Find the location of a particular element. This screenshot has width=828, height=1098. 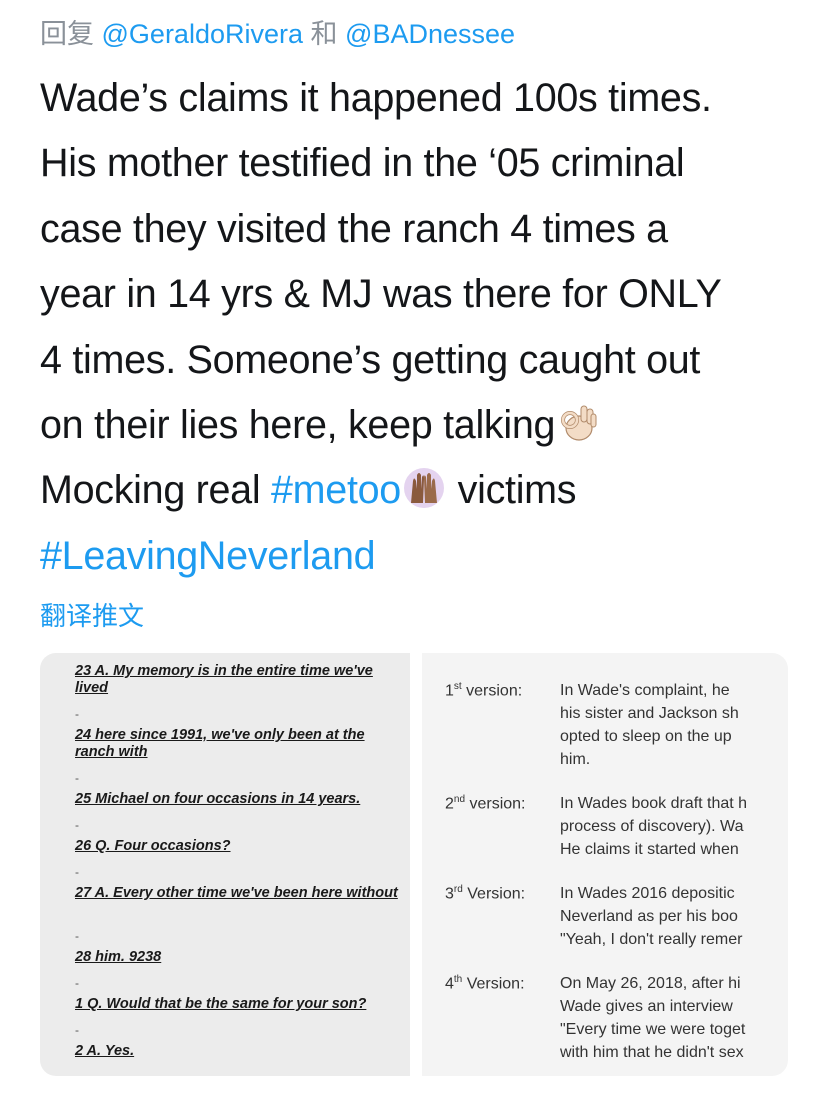

tweet-line: Wade’s claims it happened 100s times. is located at coordinates (376, 98).